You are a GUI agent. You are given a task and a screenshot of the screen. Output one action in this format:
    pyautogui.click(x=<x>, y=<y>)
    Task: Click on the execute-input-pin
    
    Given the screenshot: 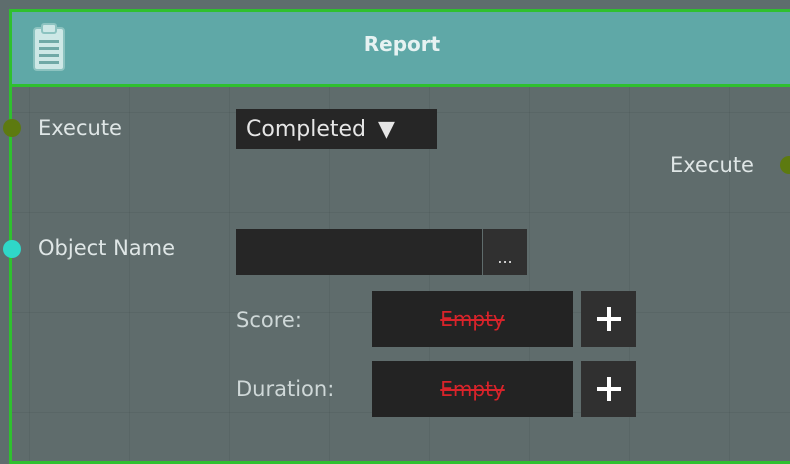 What is the action you would take?
    pyautogui.click(x=12, y=128)
    